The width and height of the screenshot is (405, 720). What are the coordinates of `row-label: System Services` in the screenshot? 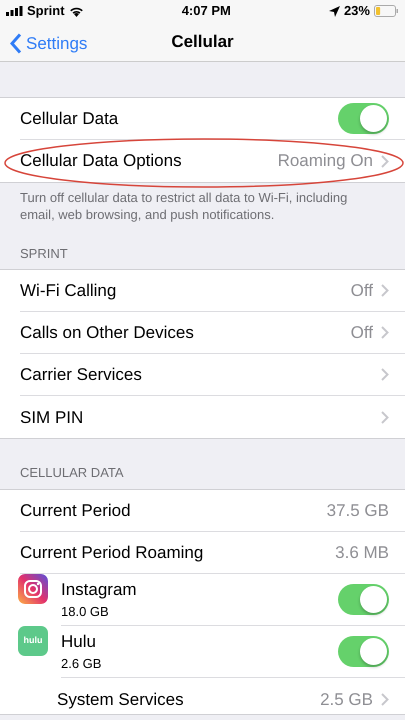 It's located at (120, 699).